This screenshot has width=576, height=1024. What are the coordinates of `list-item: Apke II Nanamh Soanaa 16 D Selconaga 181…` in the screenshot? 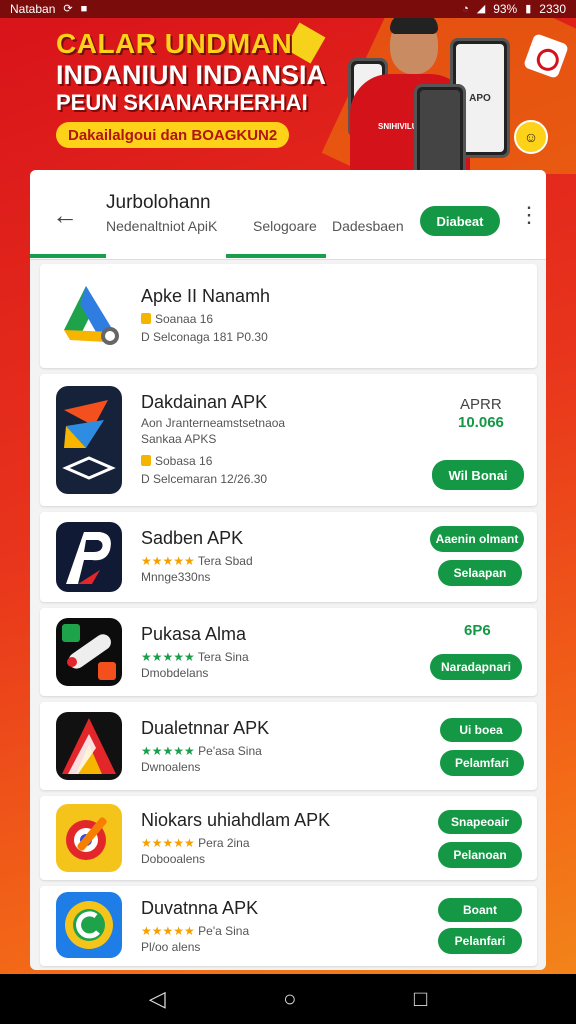 It's located at (288, 316).